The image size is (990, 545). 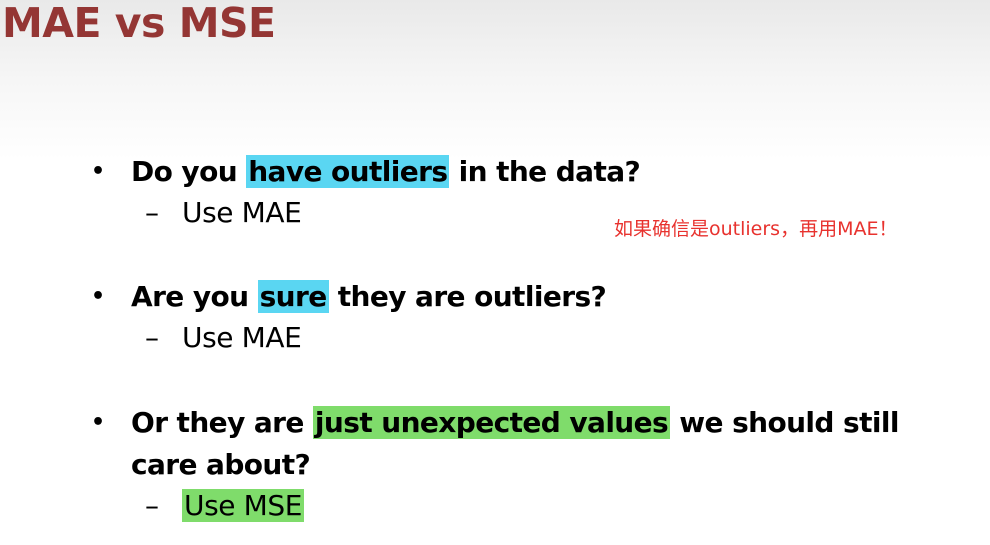 What do you see at coordinates (545, 171) in the screenshot?
I see `bullet-text: in the data?` at bounding box center [545, 171].